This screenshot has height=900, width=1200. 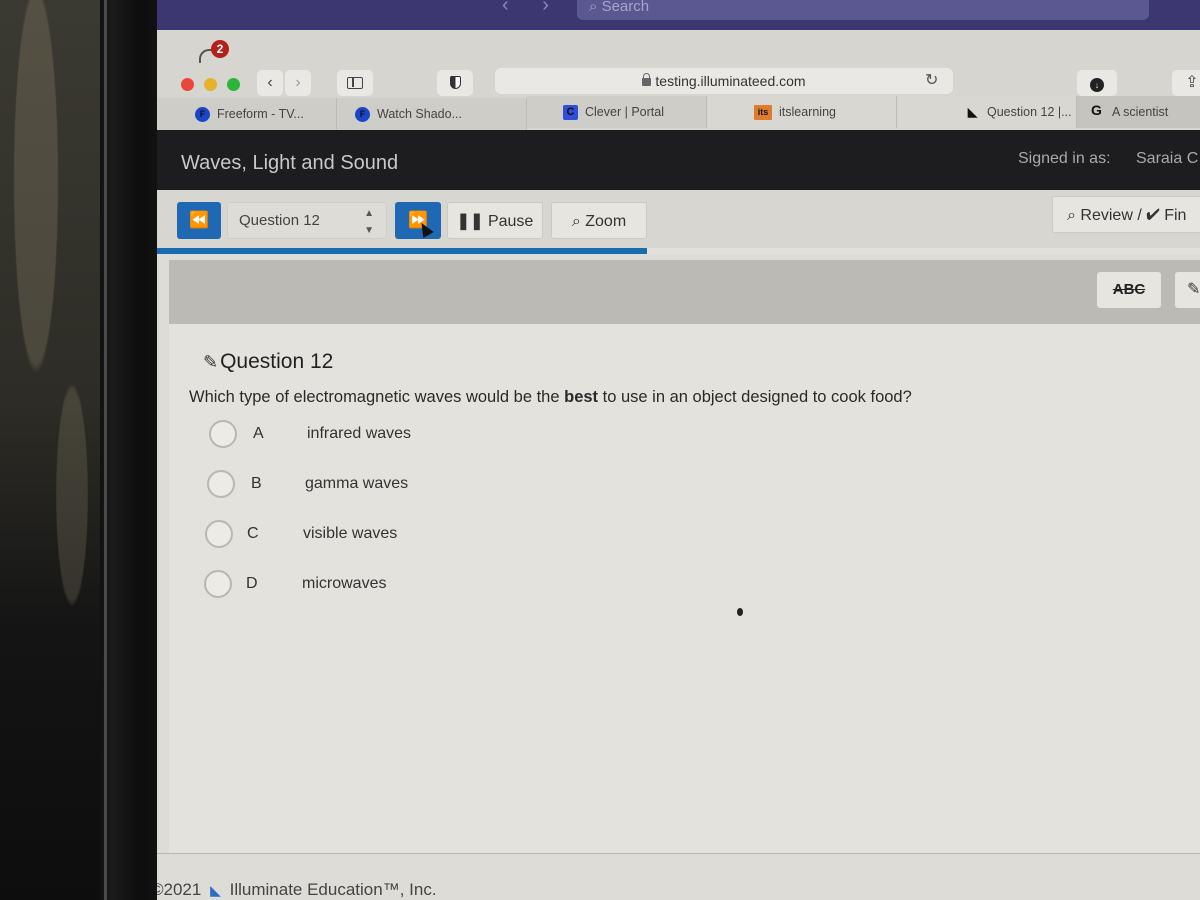 I want to click on browser-forward-button: ›, so click(x=298, y=83).